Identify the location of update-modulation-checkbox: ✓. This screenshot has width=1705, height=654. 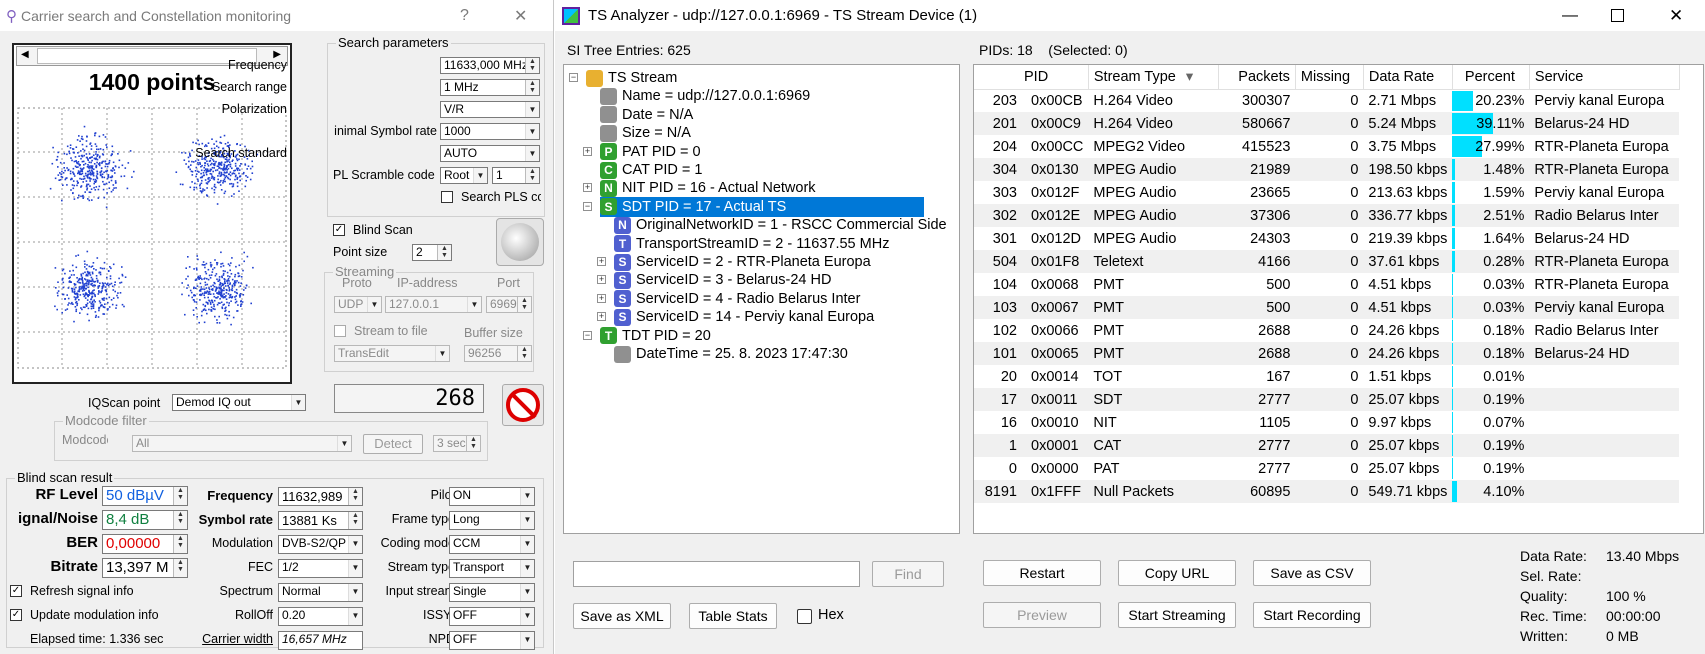
(16, 615).